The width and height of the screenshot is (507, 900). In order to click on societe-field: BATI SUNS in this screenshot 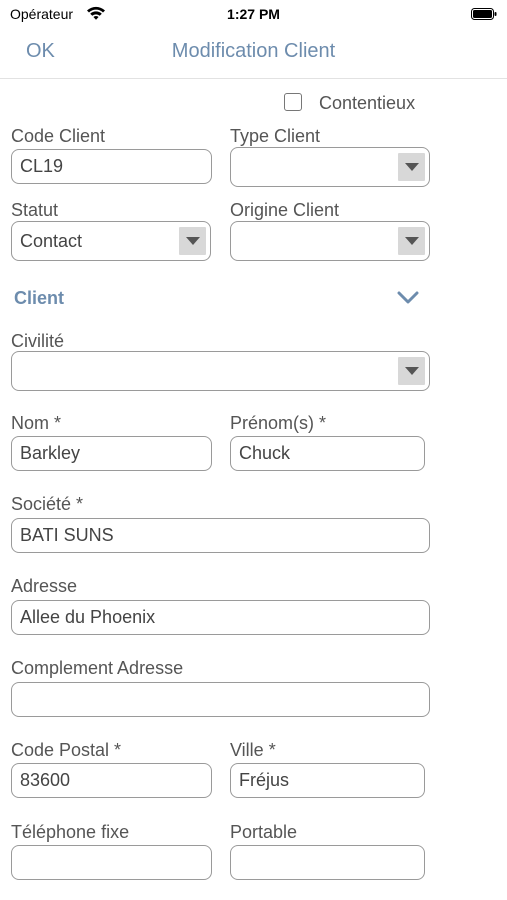, I will do `click(220, 535)`.